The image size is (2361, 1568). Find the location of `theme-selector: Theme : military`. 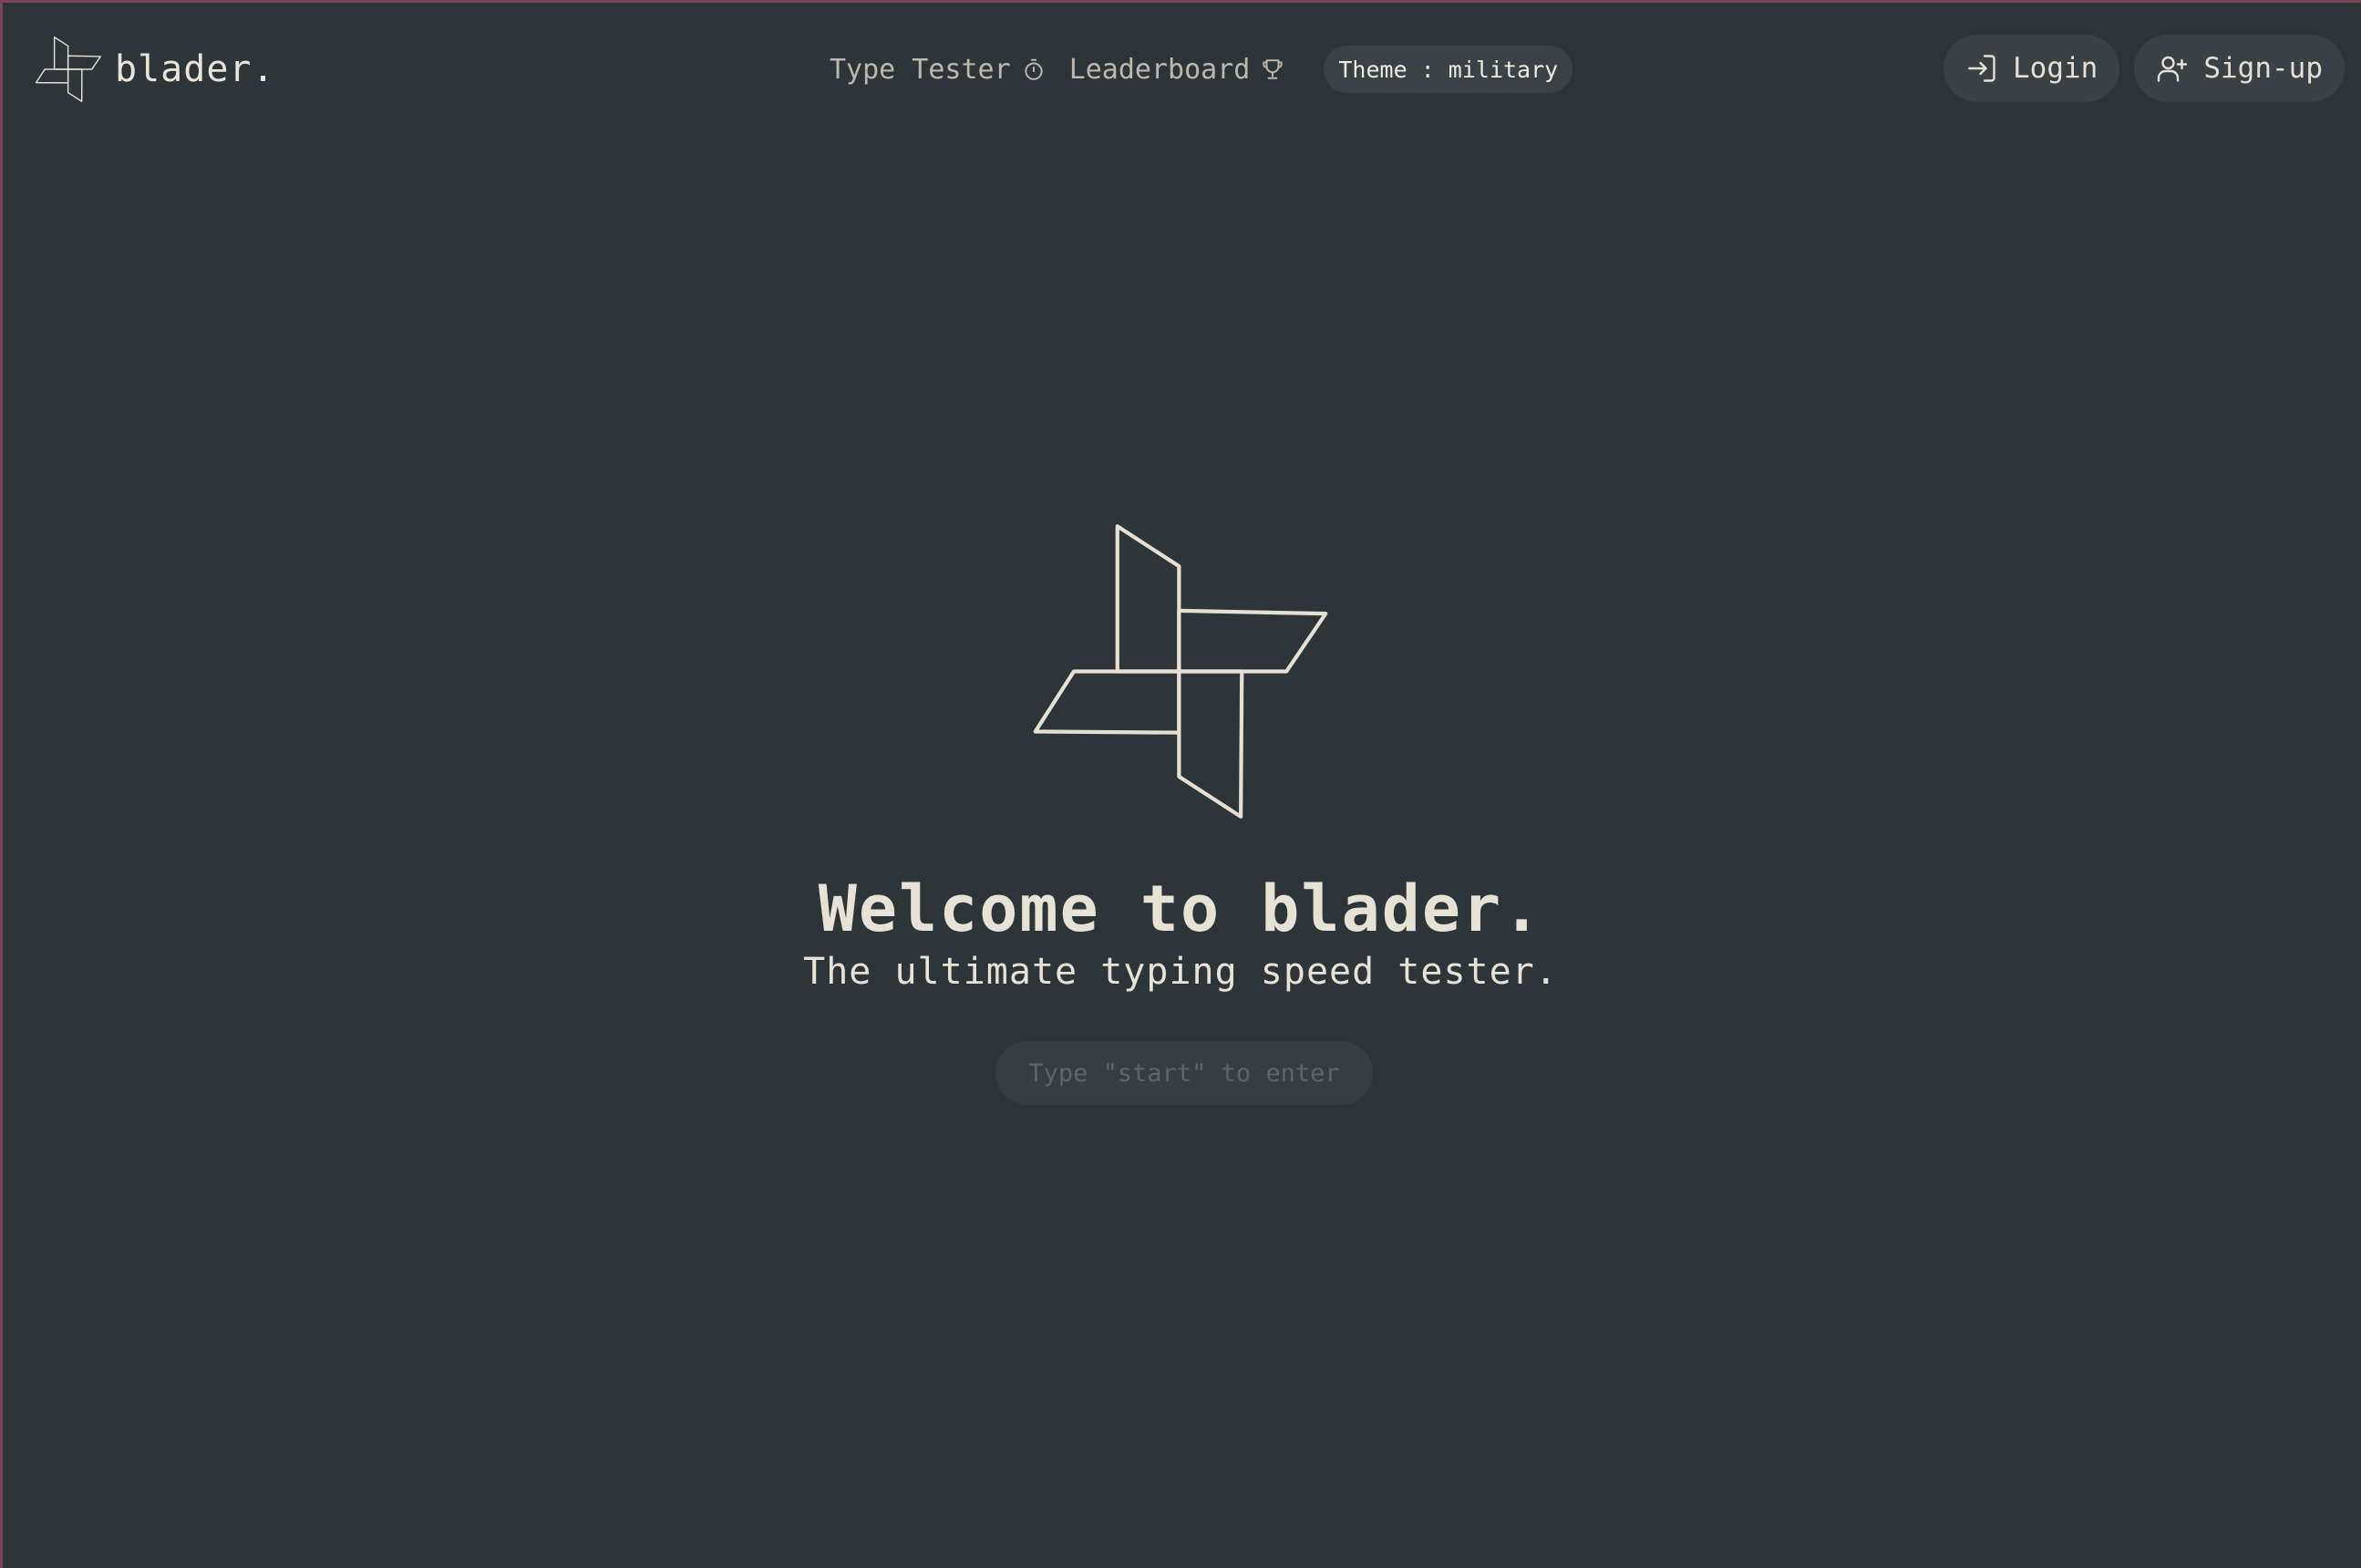

theme-selector: Theme : military is located at coordinates (1448, 69).